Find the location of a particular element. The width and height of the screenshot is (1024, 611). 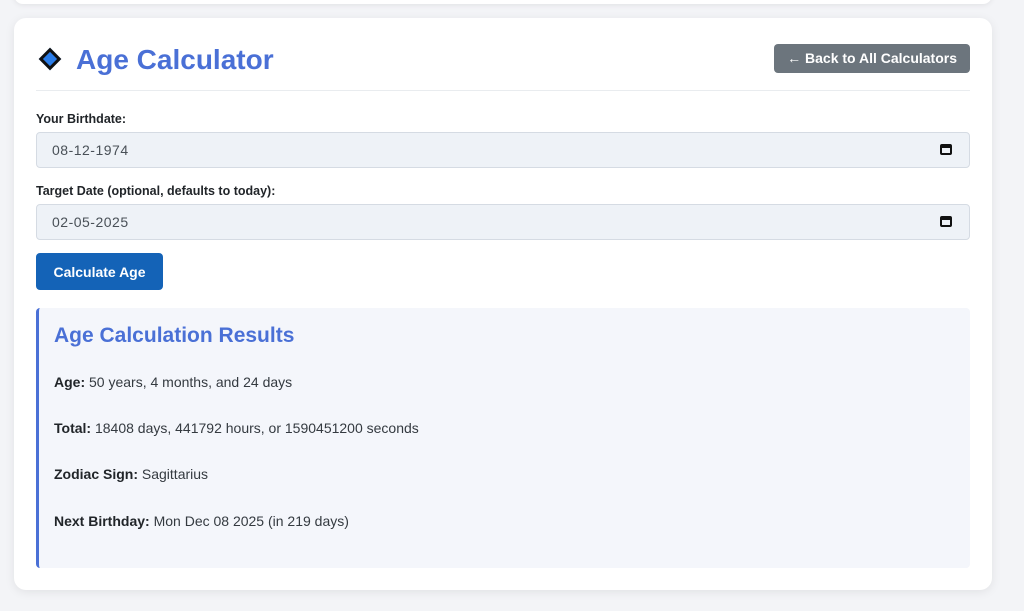

target-date-field: 02-05-2025 is located at coordinates (503, 222).